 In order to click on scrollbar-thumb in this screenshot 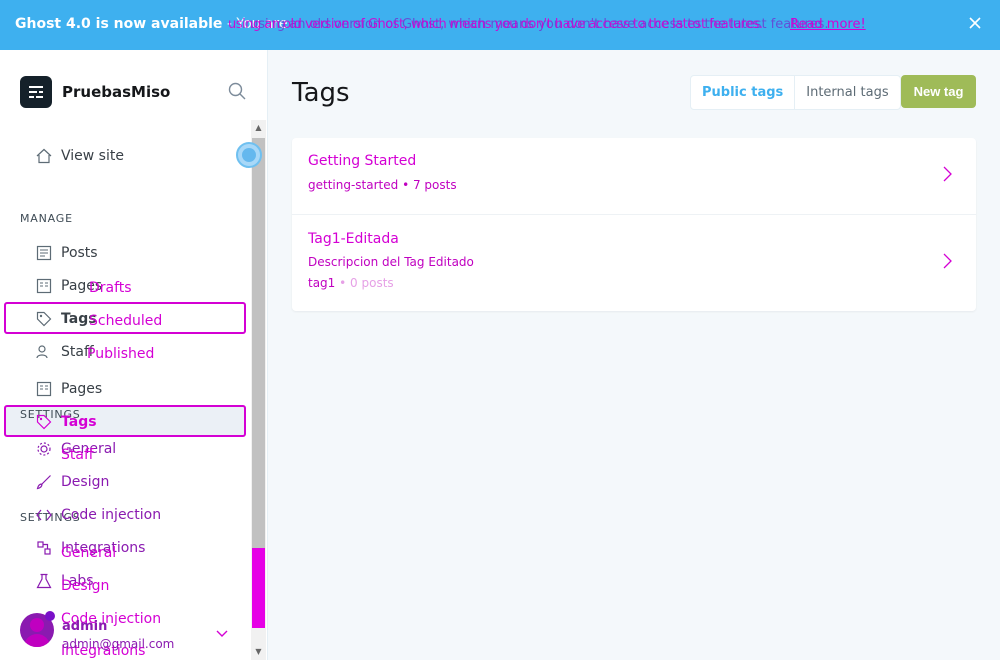, I will do `click(258, 343)`.